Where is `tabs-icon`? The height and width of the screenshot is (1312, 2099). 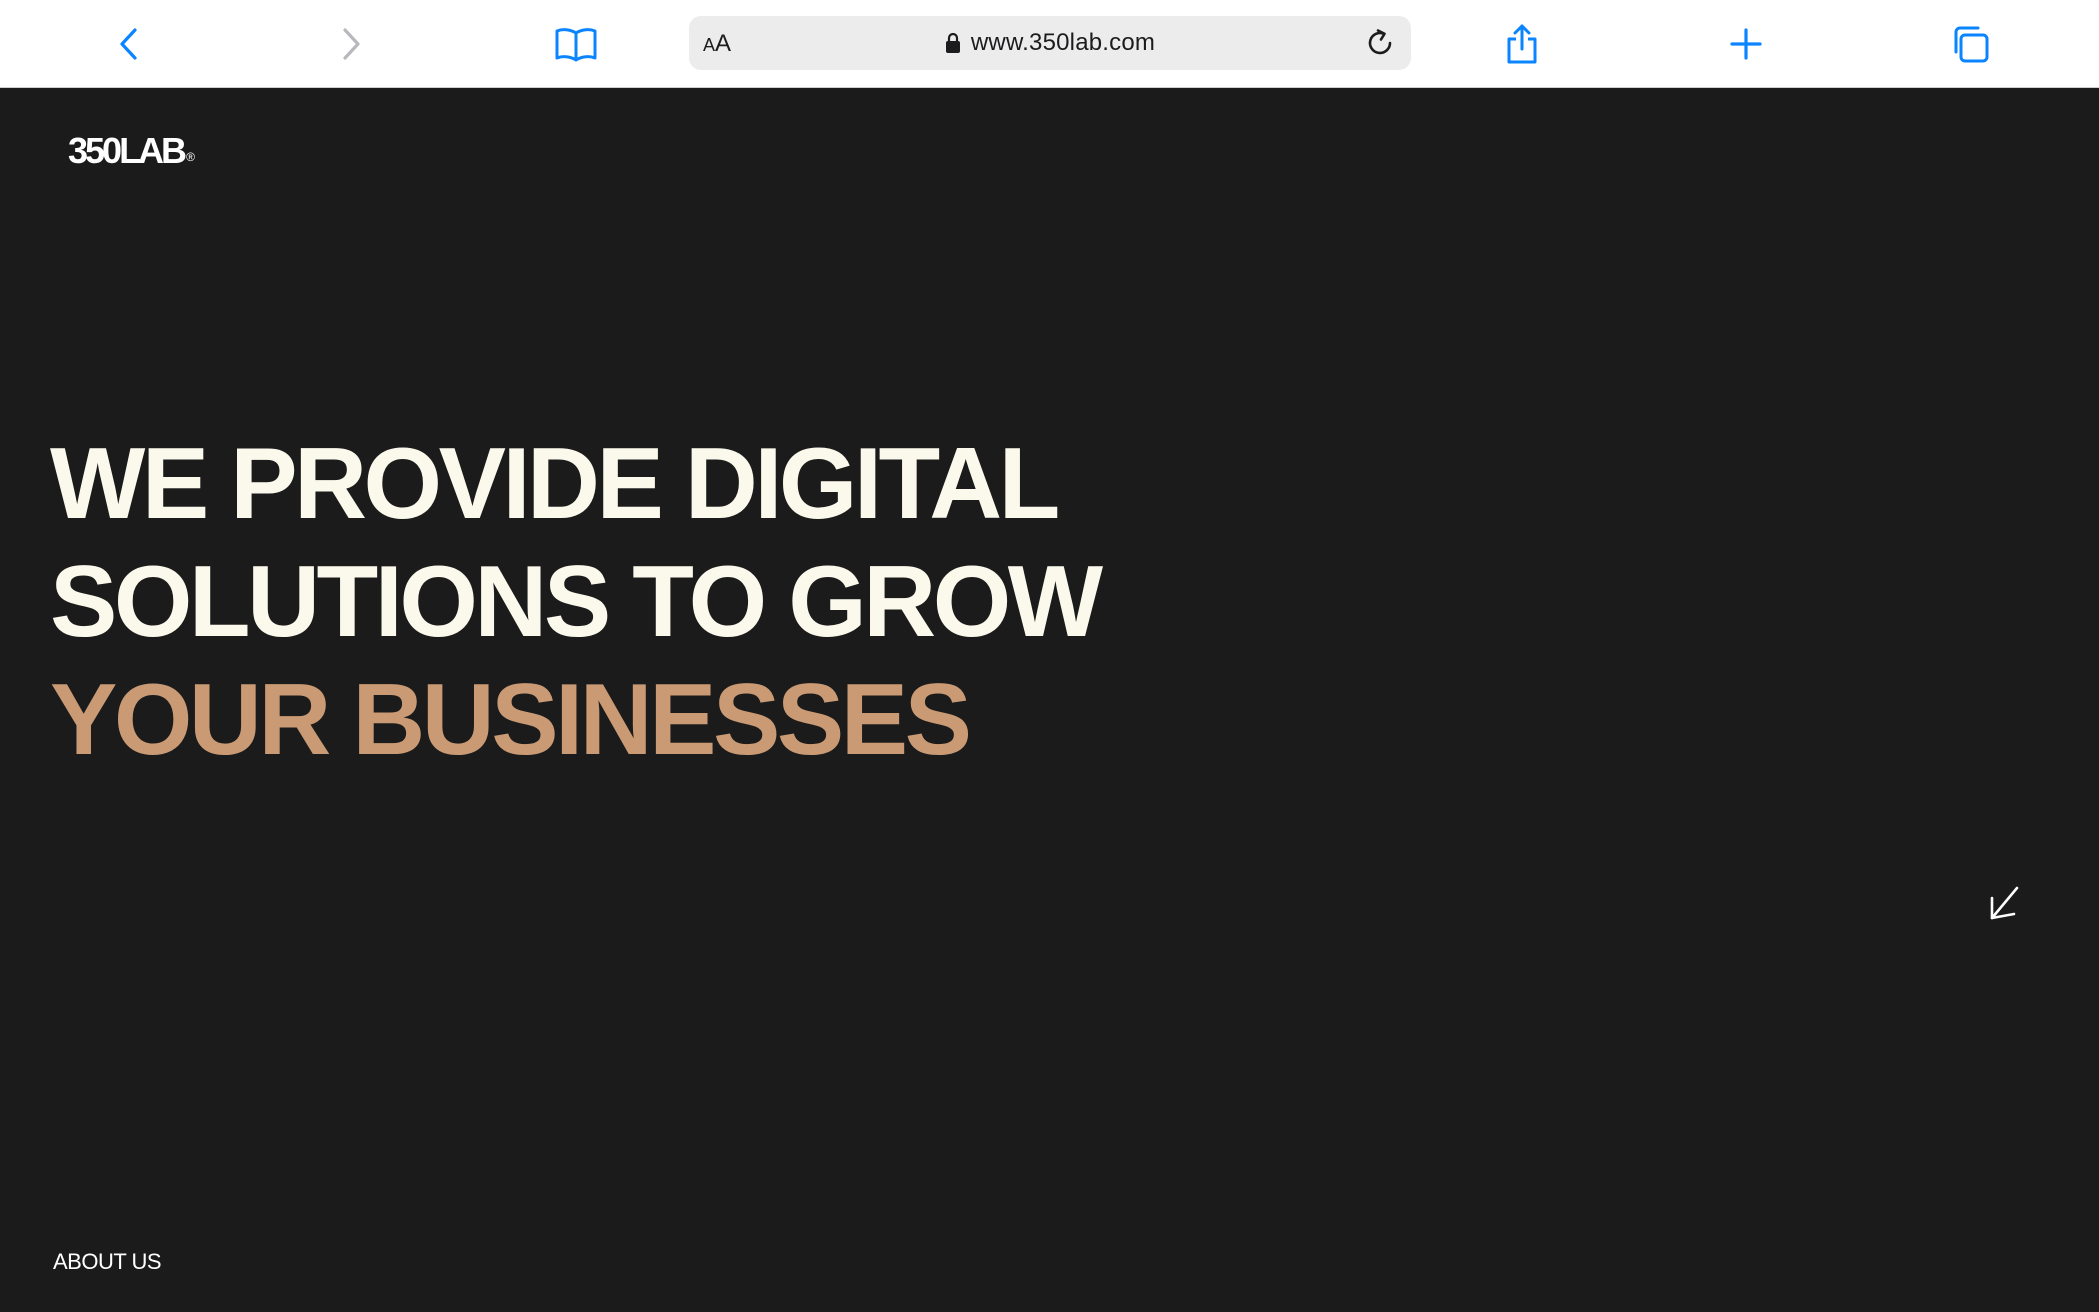 tabs-icon is located at coordinates (1971, 44).